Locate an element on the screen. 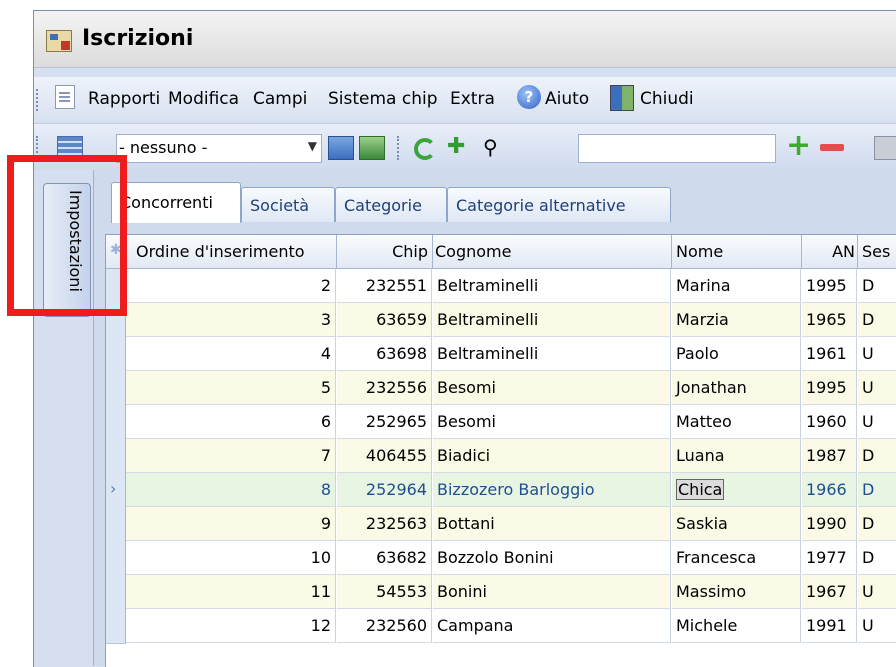 Image resolution: width=896 pixels, height=667 pixels. table-cell-ordine: 7 is located at coordinates (231, 456).